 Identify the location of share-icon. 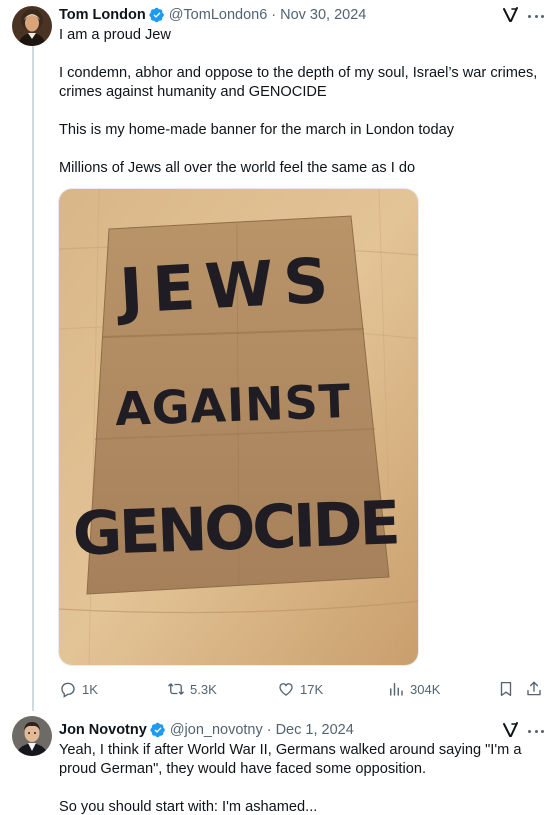
(534, 688).